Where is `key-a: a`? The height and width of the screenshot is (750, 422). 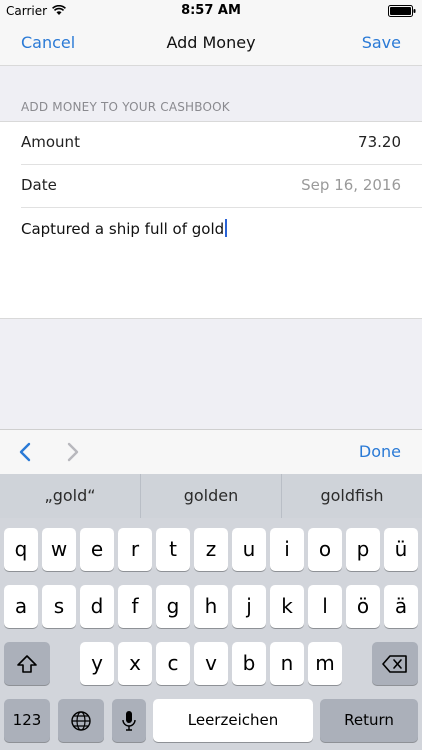 key-a: a is located at coordinates (21, 606).